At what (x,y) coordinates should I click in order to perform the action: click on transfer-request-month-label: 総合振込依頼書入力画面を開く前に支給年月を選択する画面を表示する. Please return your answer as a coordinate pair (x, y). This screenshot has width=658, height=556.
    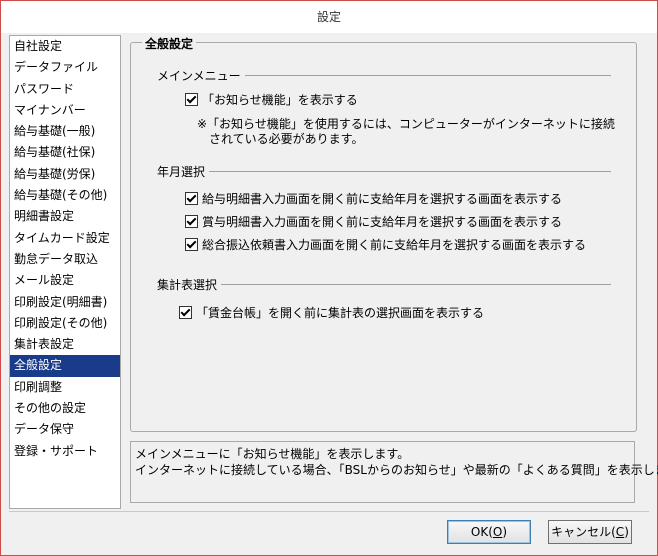
    Looking at the image, I should click on (394, 245).